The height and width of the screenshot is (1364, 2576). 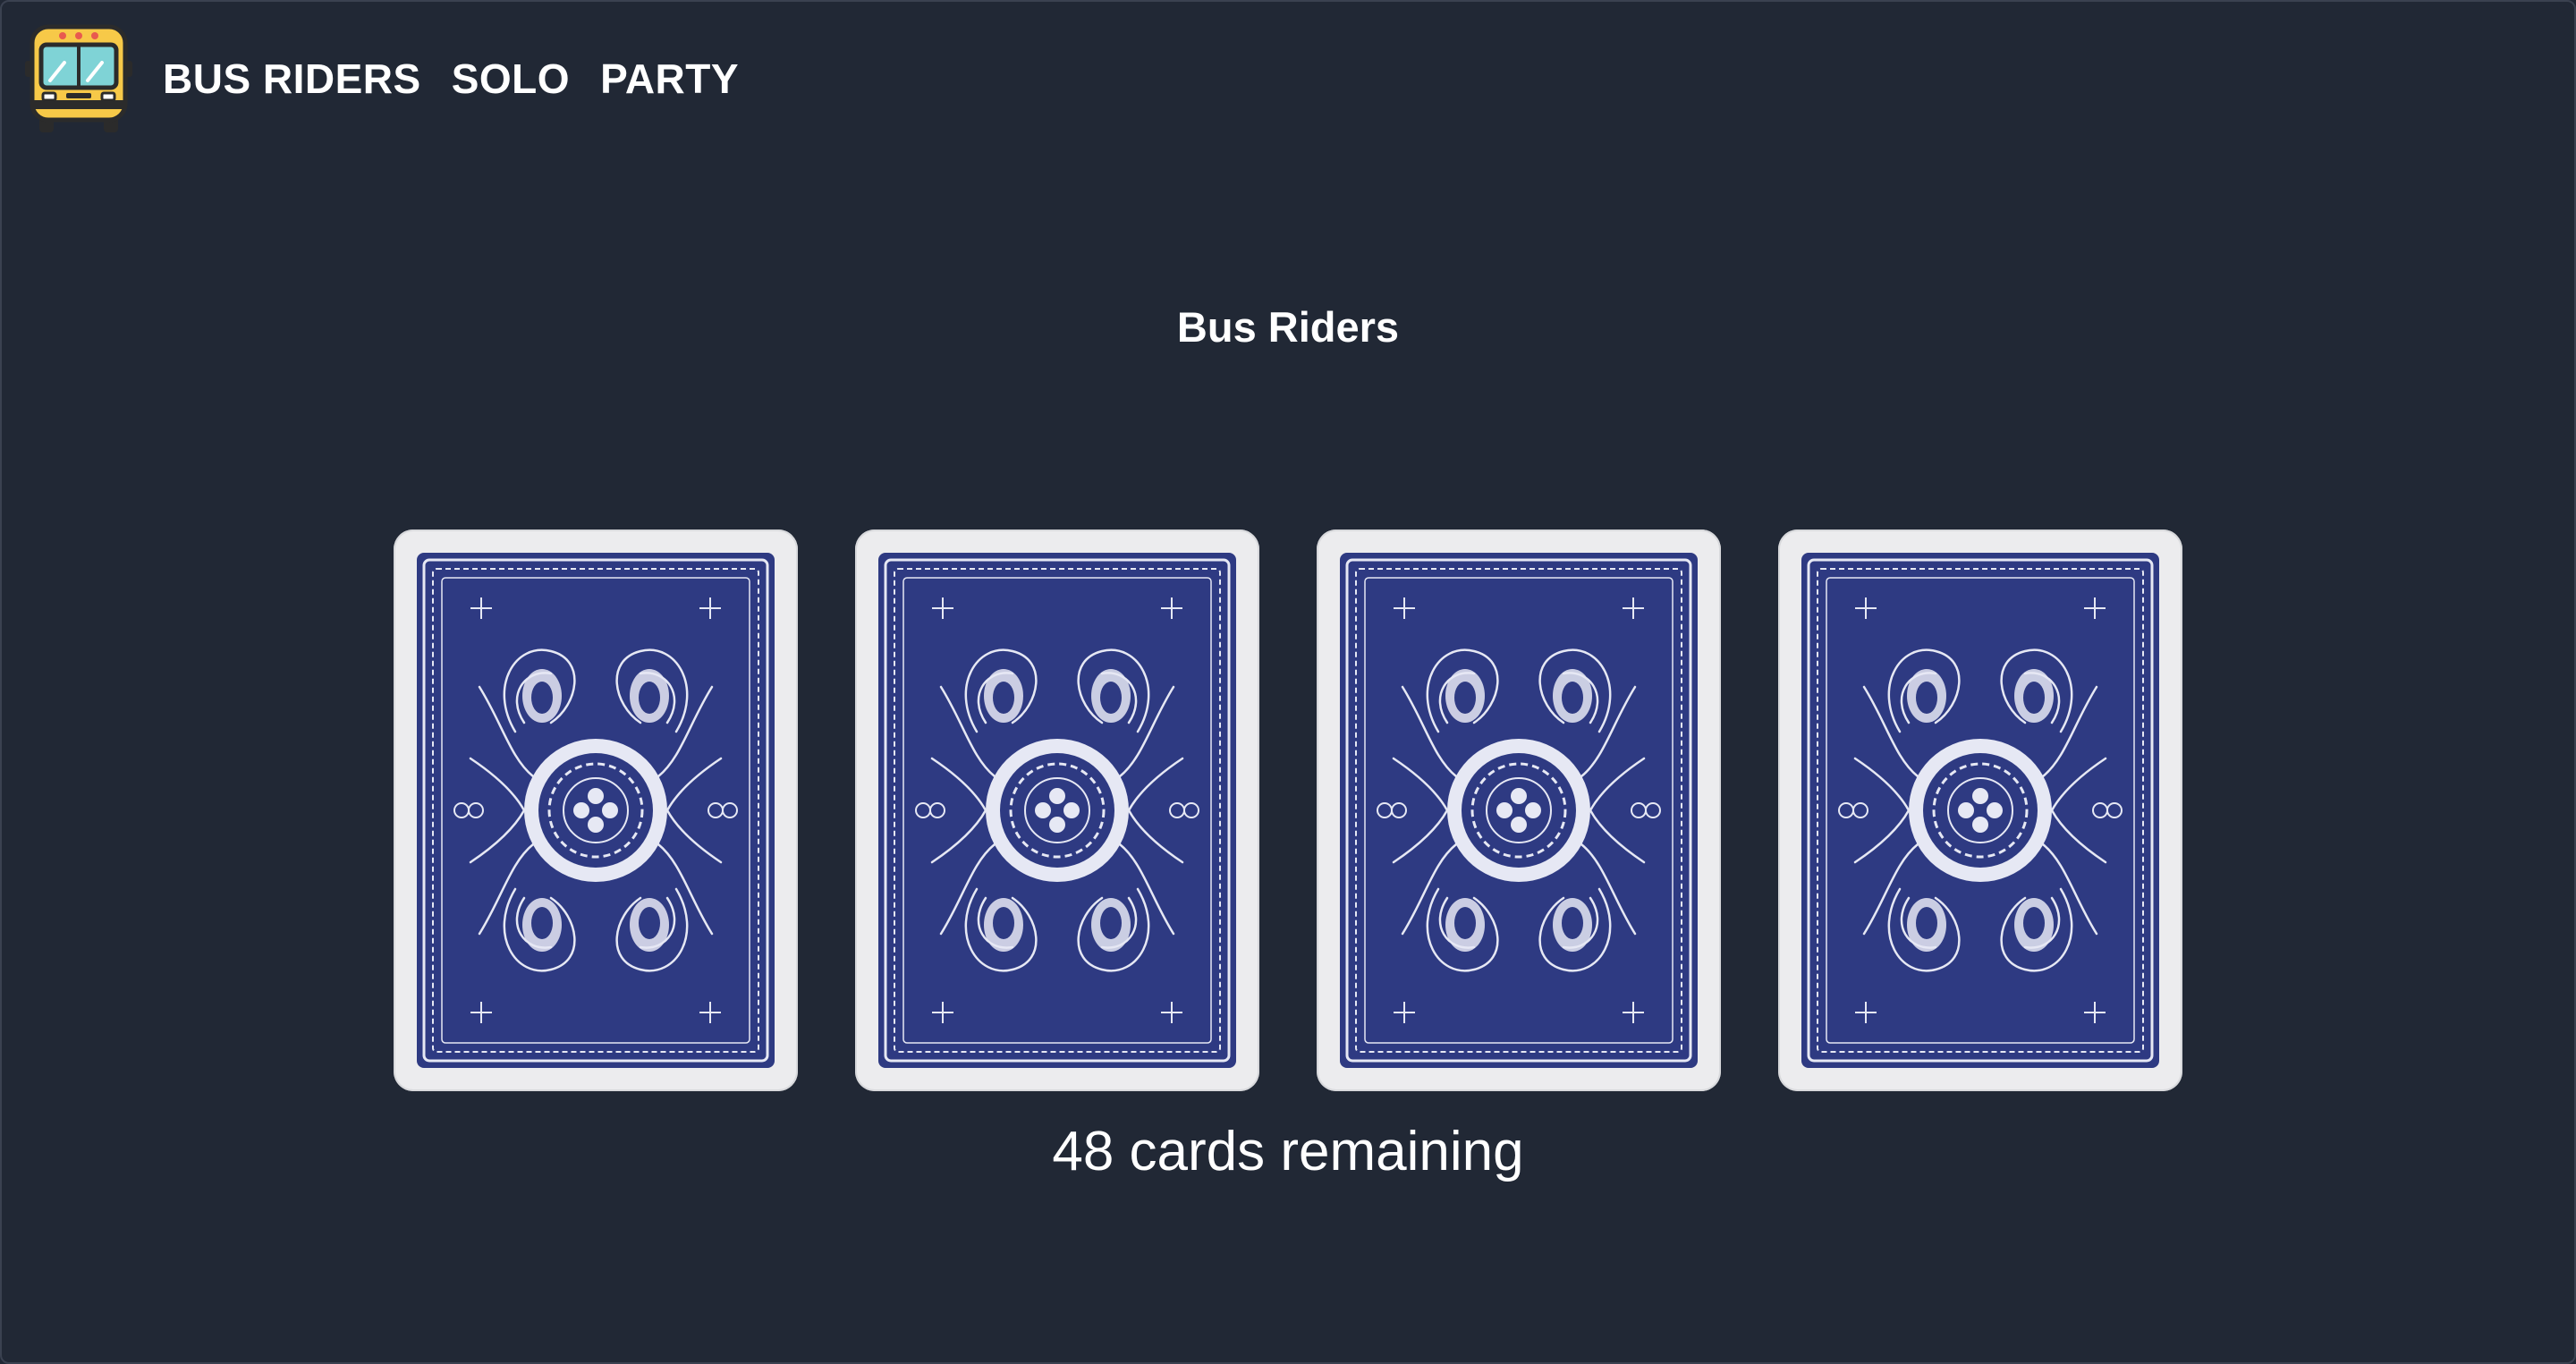 I want to click on top-nav: BUS RIDERS SOLO PARTY, so click(x=397, y=78).